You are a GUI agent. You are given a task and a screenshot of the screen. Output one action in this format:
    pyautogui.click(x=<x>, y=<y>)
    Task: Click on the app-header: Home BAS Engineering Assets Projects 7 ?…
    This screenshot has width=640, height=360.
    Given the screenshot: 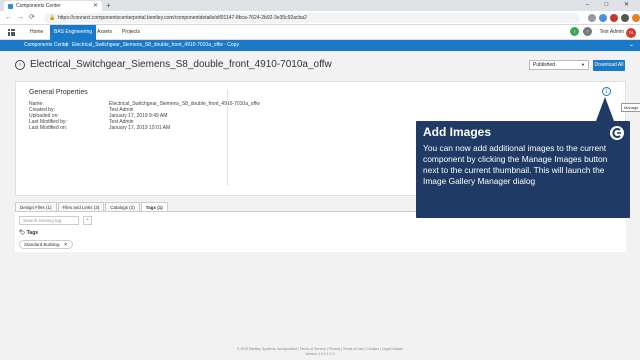 What is the action you would take?
    pyautogui.click(x=320, y=32)
    